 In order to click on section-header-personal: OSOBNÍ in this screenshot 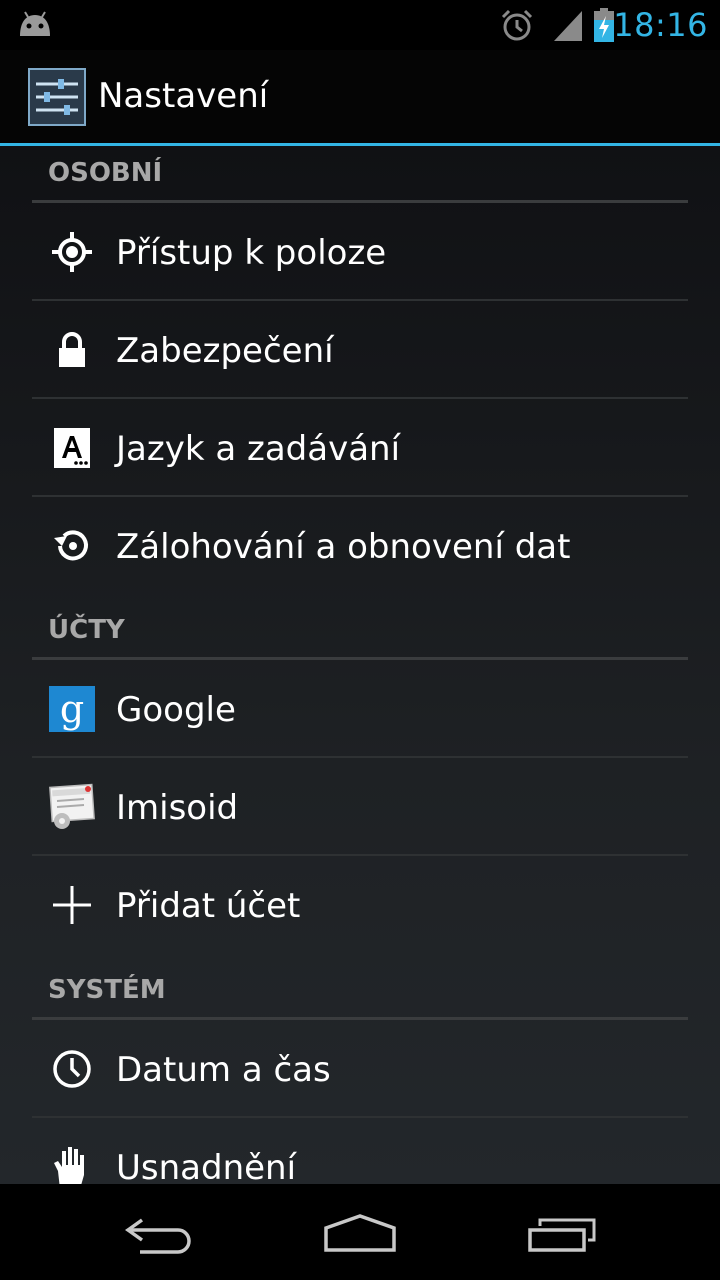, I will do `click(360, 174)`.